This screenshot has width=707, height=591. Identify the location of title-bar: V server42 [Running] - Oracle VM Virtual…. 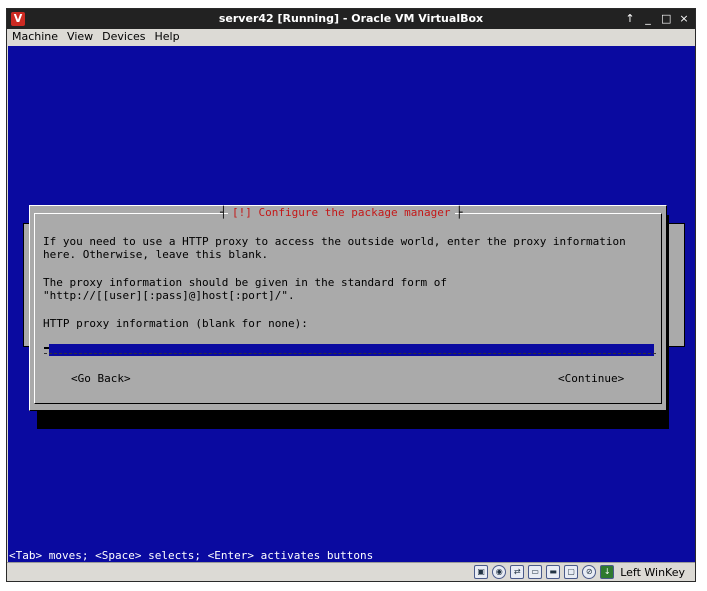
(351, 19).